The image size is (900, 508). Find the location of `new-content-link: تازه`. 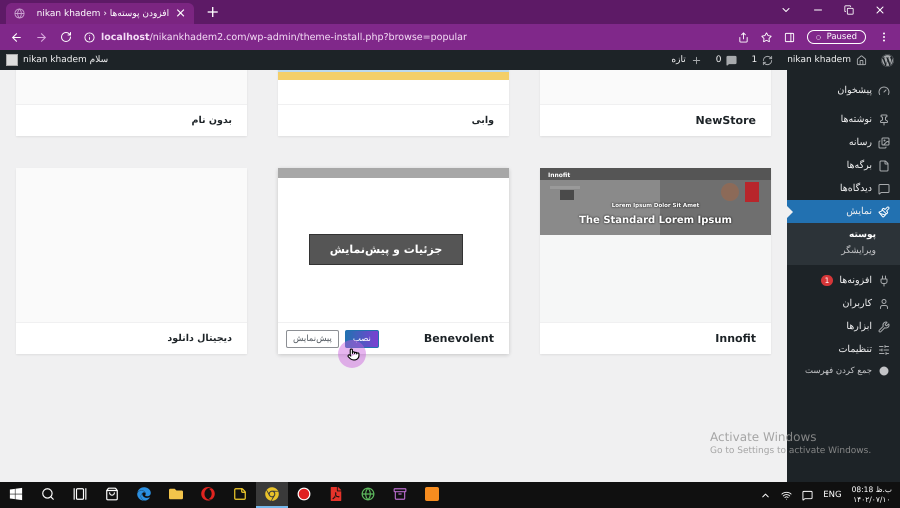

new-content-link: تازه is located at coordinates (686, 60).